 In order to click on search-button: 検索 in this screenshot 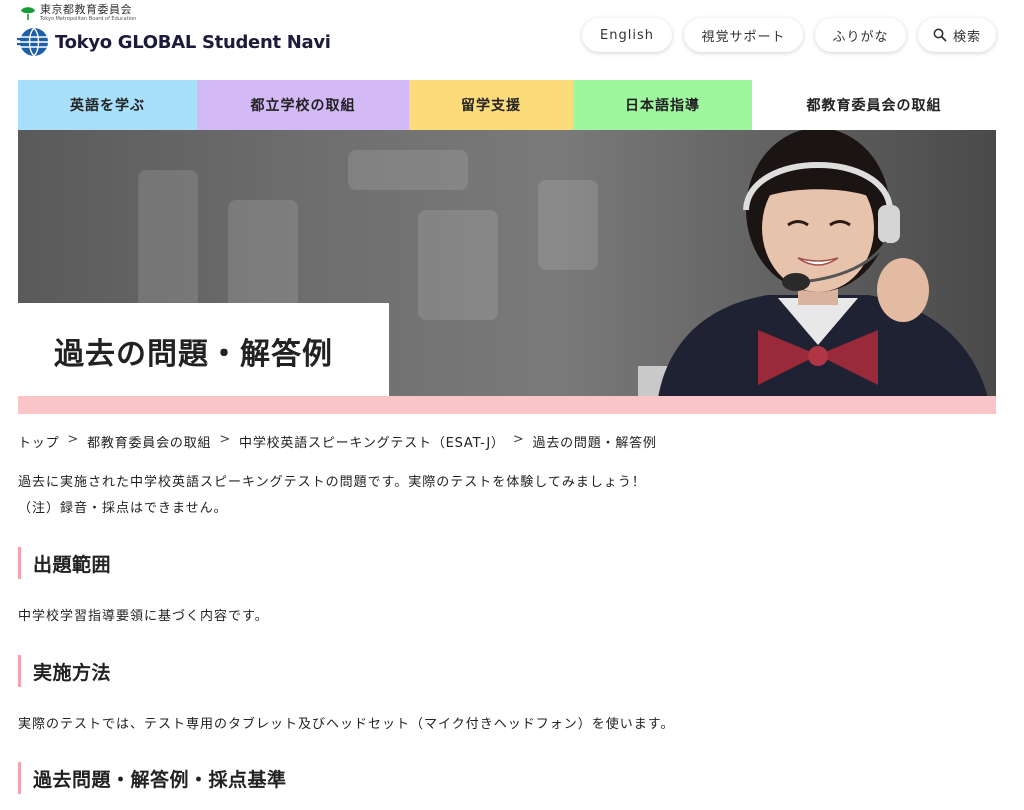, I will do `click(957, 35)`.